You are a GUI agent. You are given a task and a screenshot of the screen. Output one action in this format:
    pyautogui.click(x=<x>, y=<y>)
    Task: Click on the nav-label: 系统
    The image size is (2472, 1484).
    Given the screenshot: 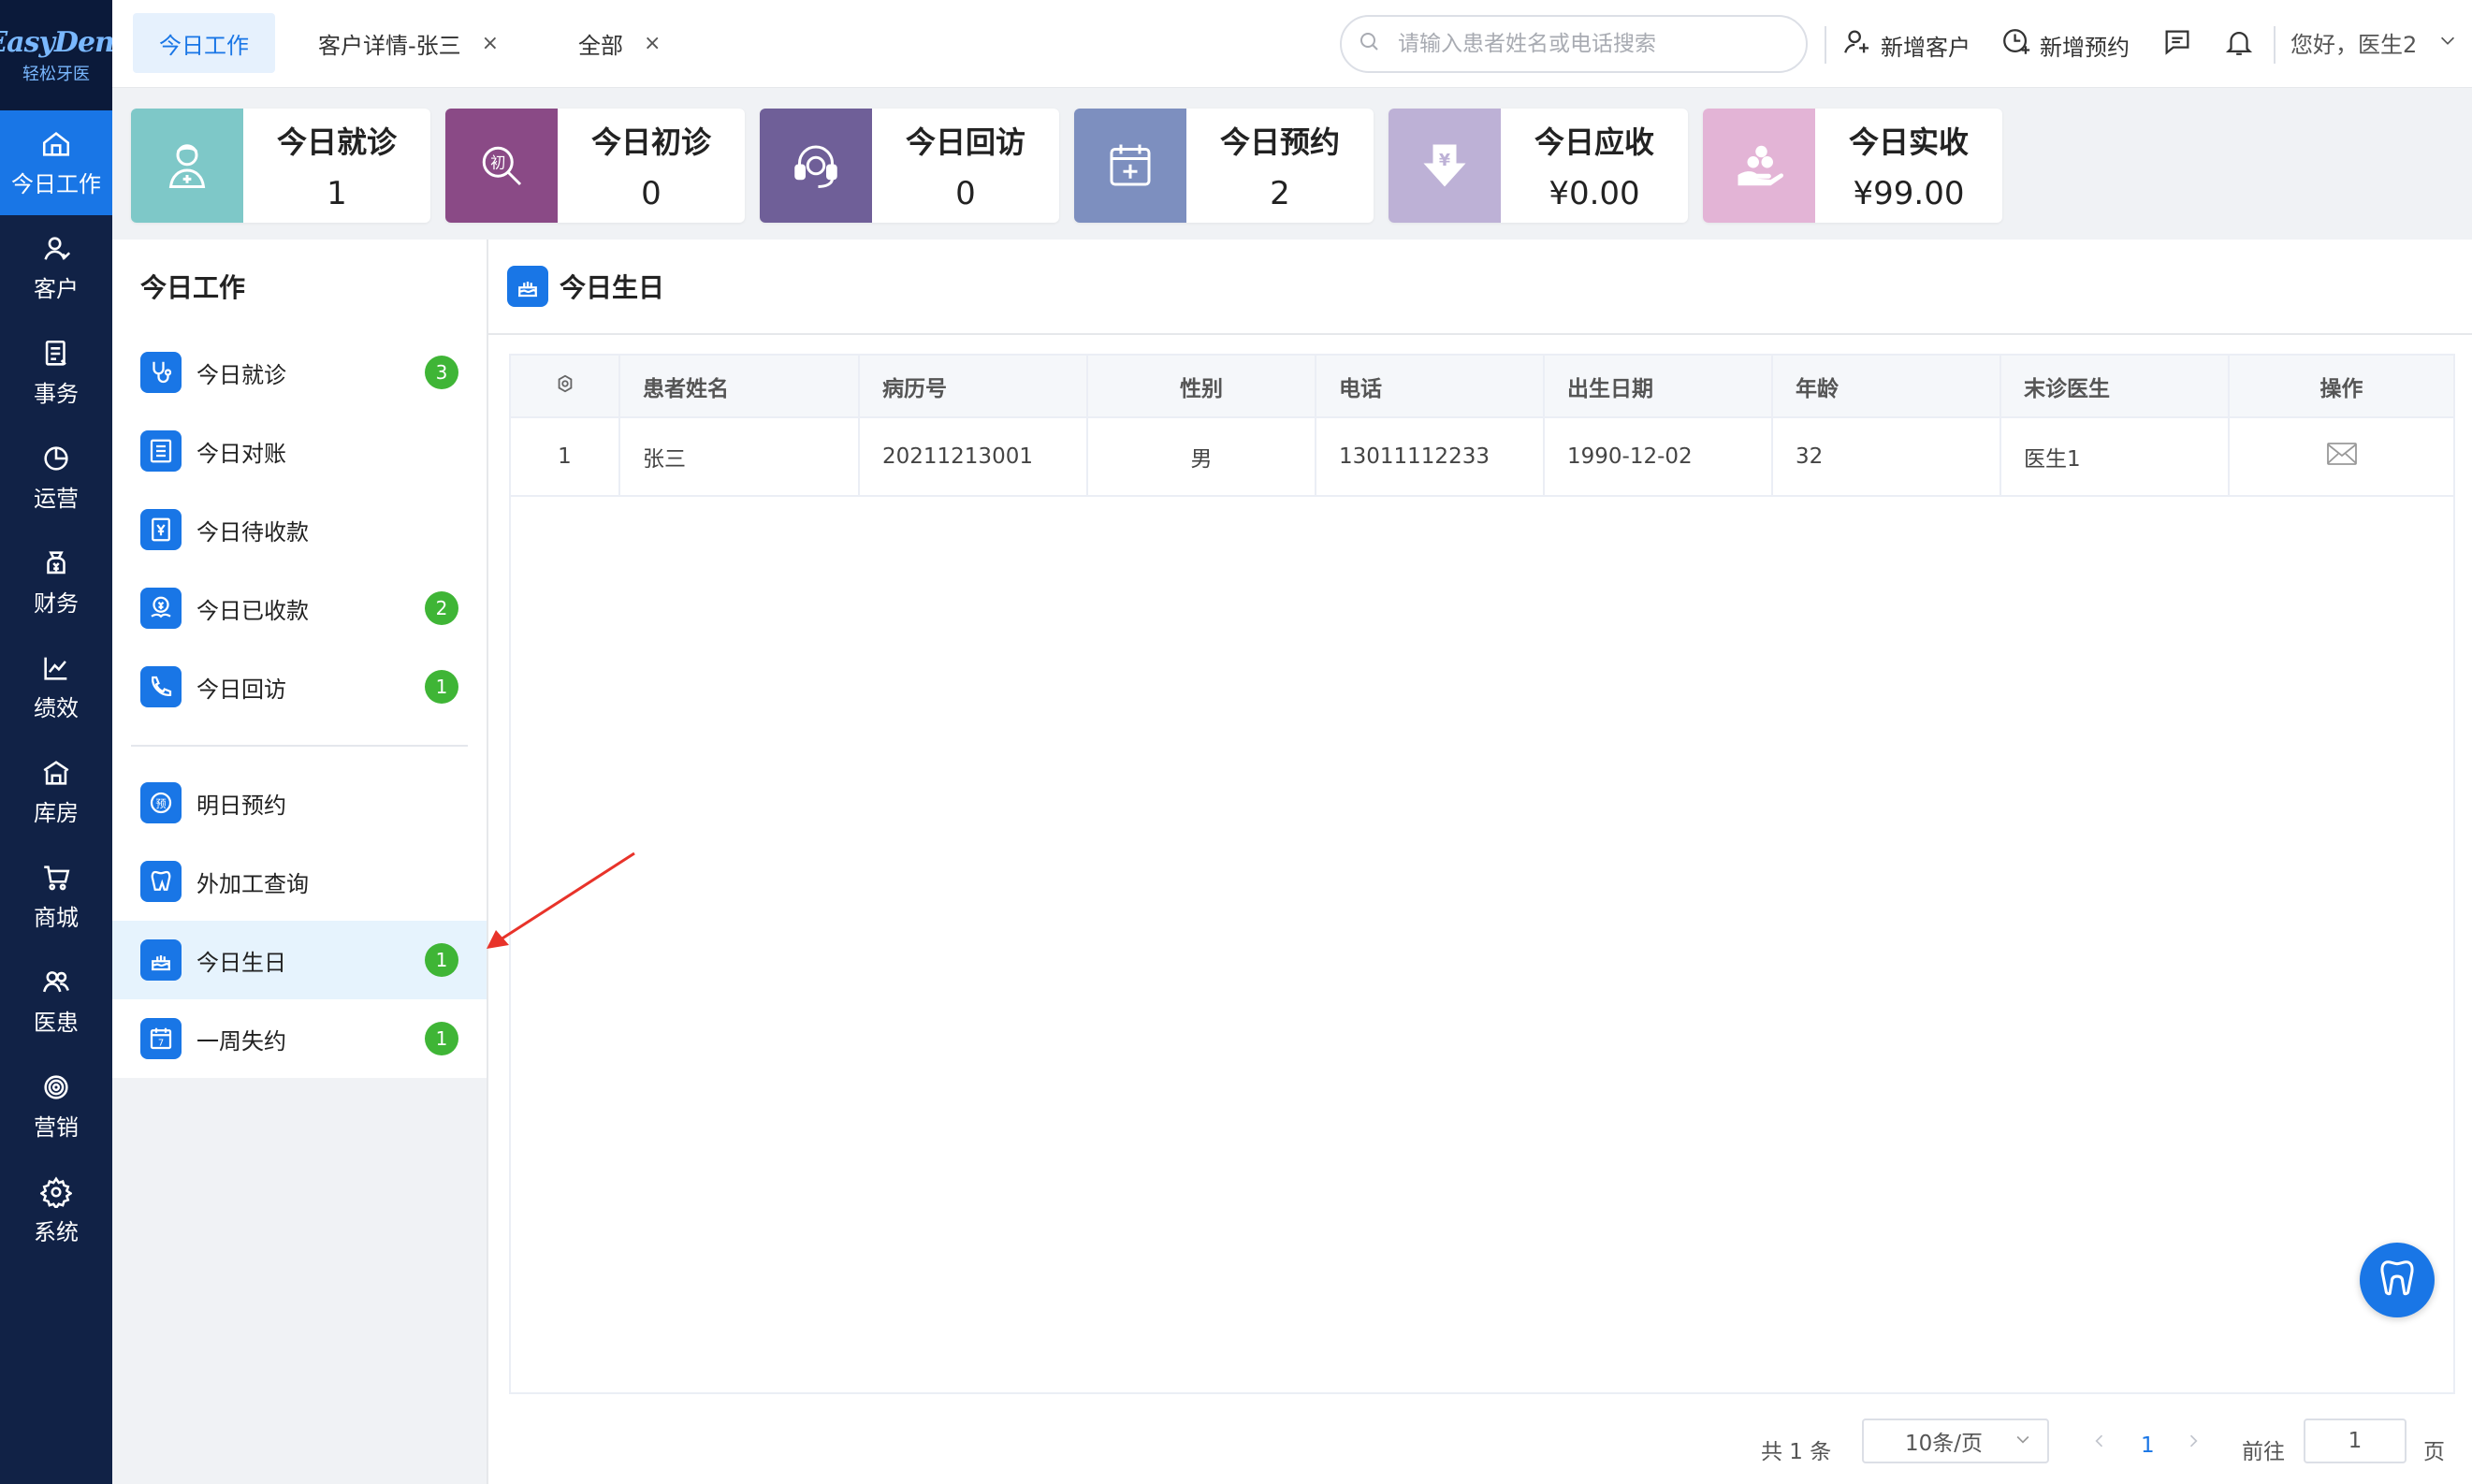 What is the action you would take?
    pyautogui.click(x=56, y=1231)
    